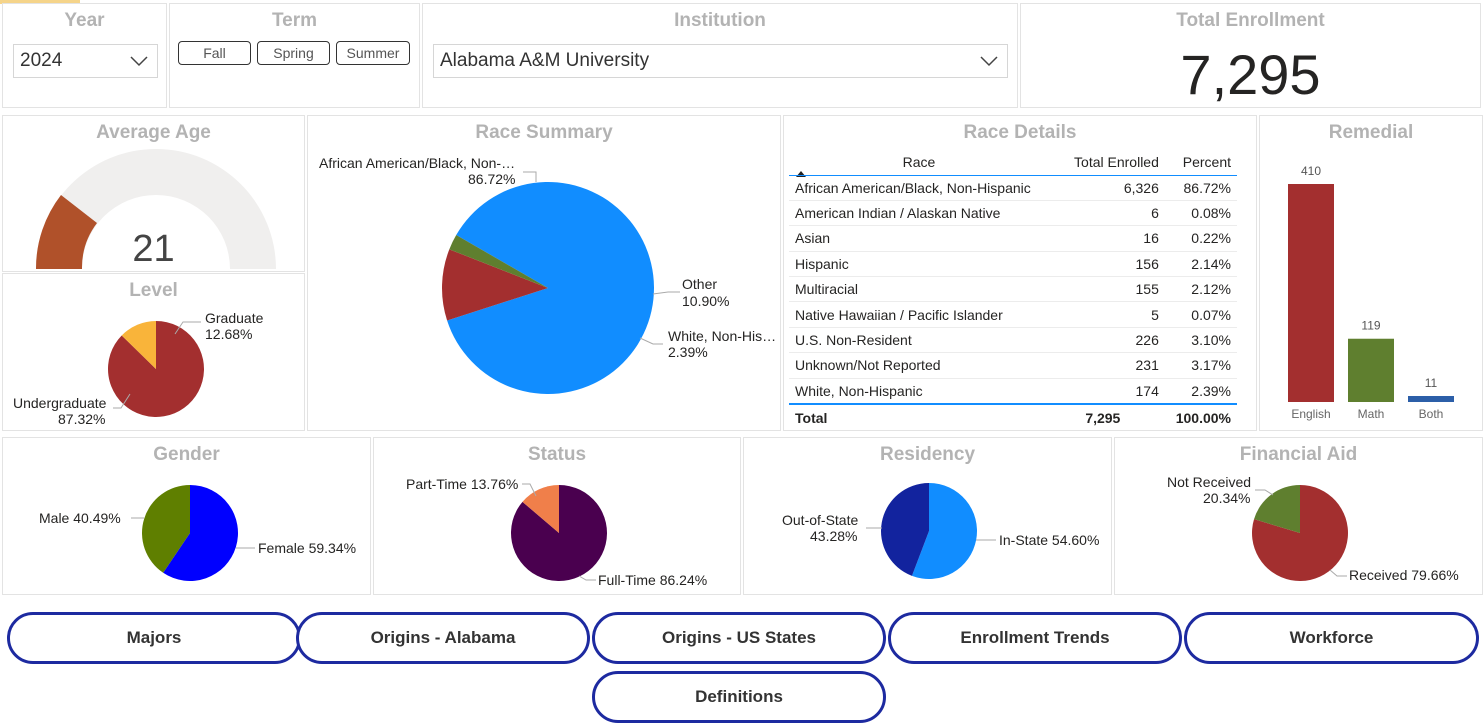 The width and height of the screenshot is (1483, 724). I want to click on year-slicer: Year 2024, so click(84, 55).